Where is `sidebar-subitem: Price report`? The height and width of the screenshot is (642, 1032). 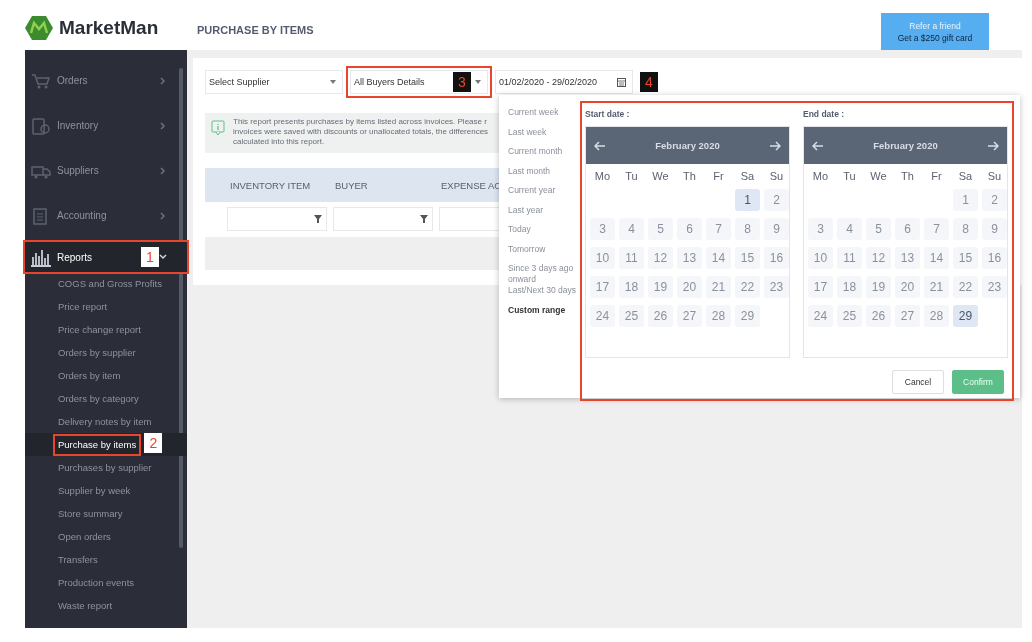
sidebar-subitem: Price report is located at coordinates (83, 307).